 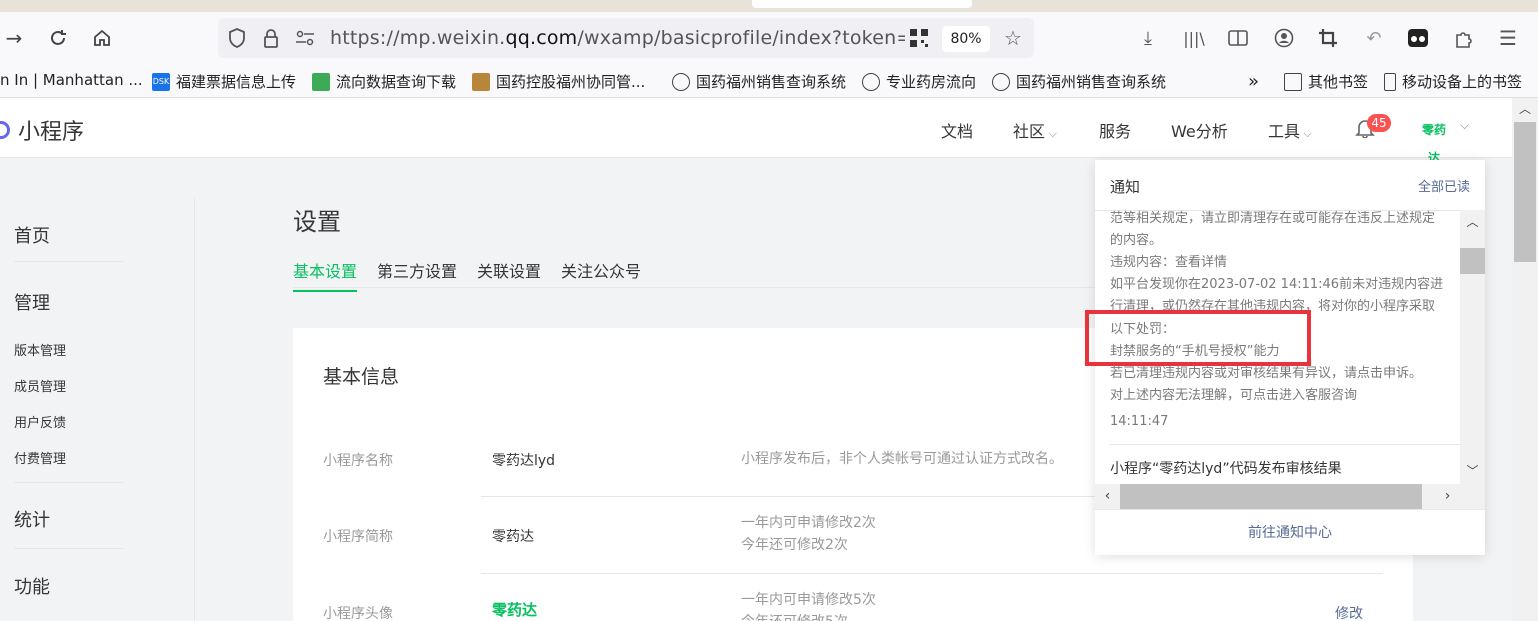 I want to click on row-desc: 小程序发布后，非个人类帐号可通过认证方式改名。, so click(x=902, y=459).